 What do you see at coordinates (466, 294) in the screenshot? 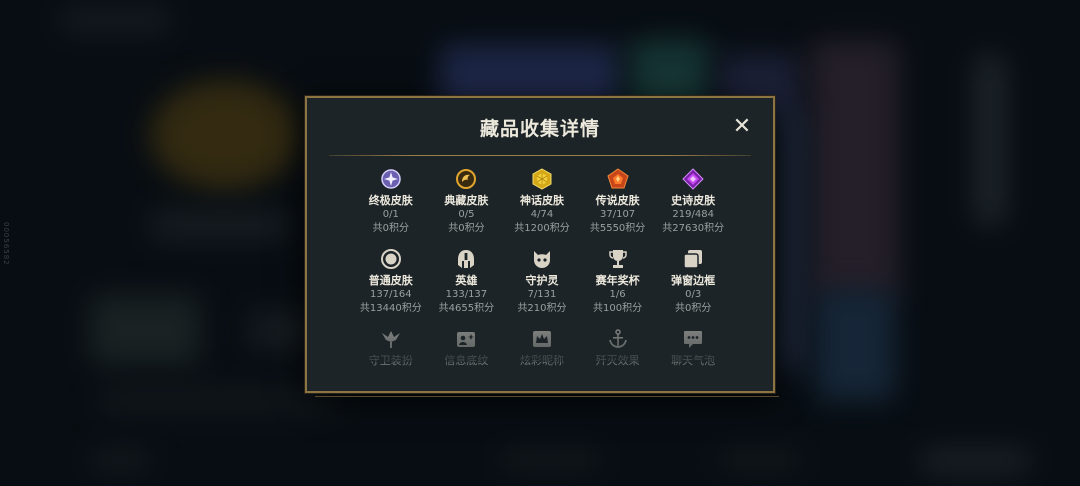
I see `item-count: 133/137` at bounding box center [466, 294].